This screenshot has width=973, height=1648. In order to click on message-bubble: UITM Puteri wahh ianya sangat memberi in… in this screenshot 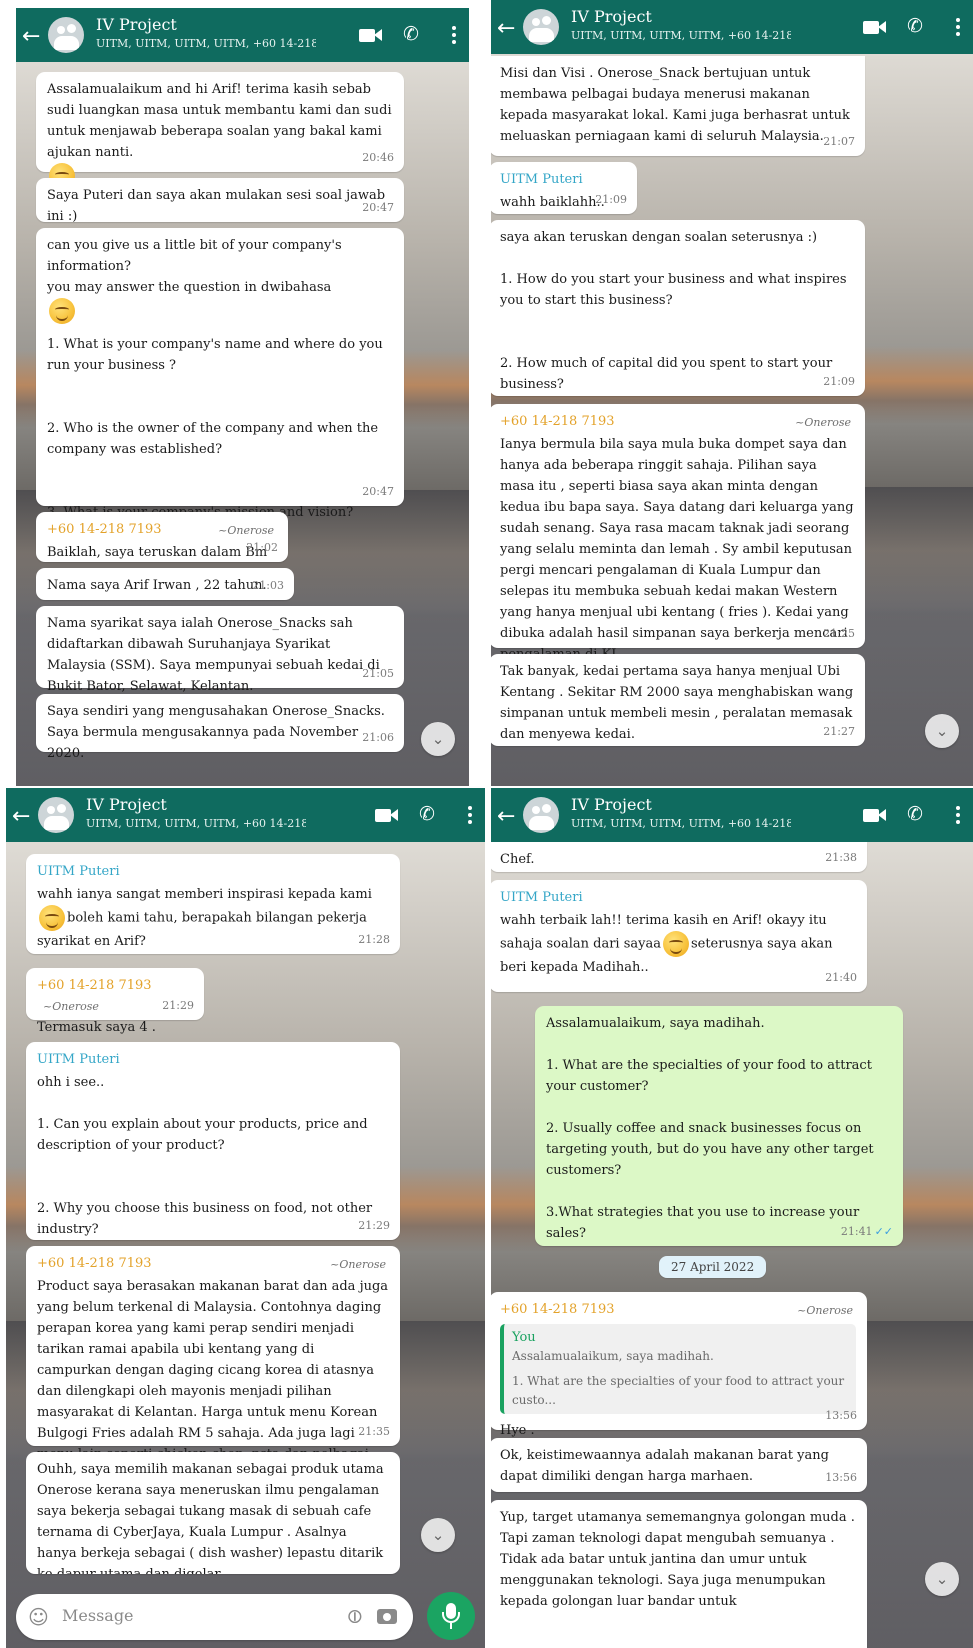, I will do `click(213, 904)`.